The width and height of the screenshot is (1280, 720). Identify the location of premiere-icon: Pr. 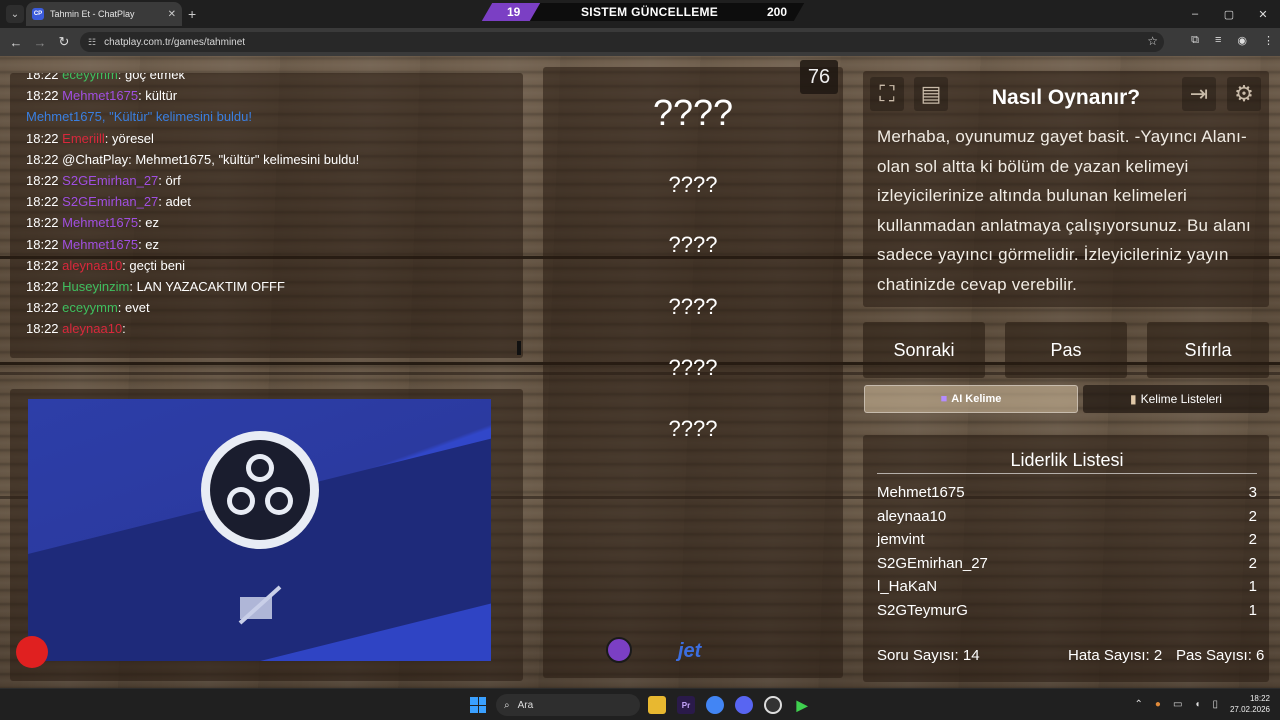
(686, 705).